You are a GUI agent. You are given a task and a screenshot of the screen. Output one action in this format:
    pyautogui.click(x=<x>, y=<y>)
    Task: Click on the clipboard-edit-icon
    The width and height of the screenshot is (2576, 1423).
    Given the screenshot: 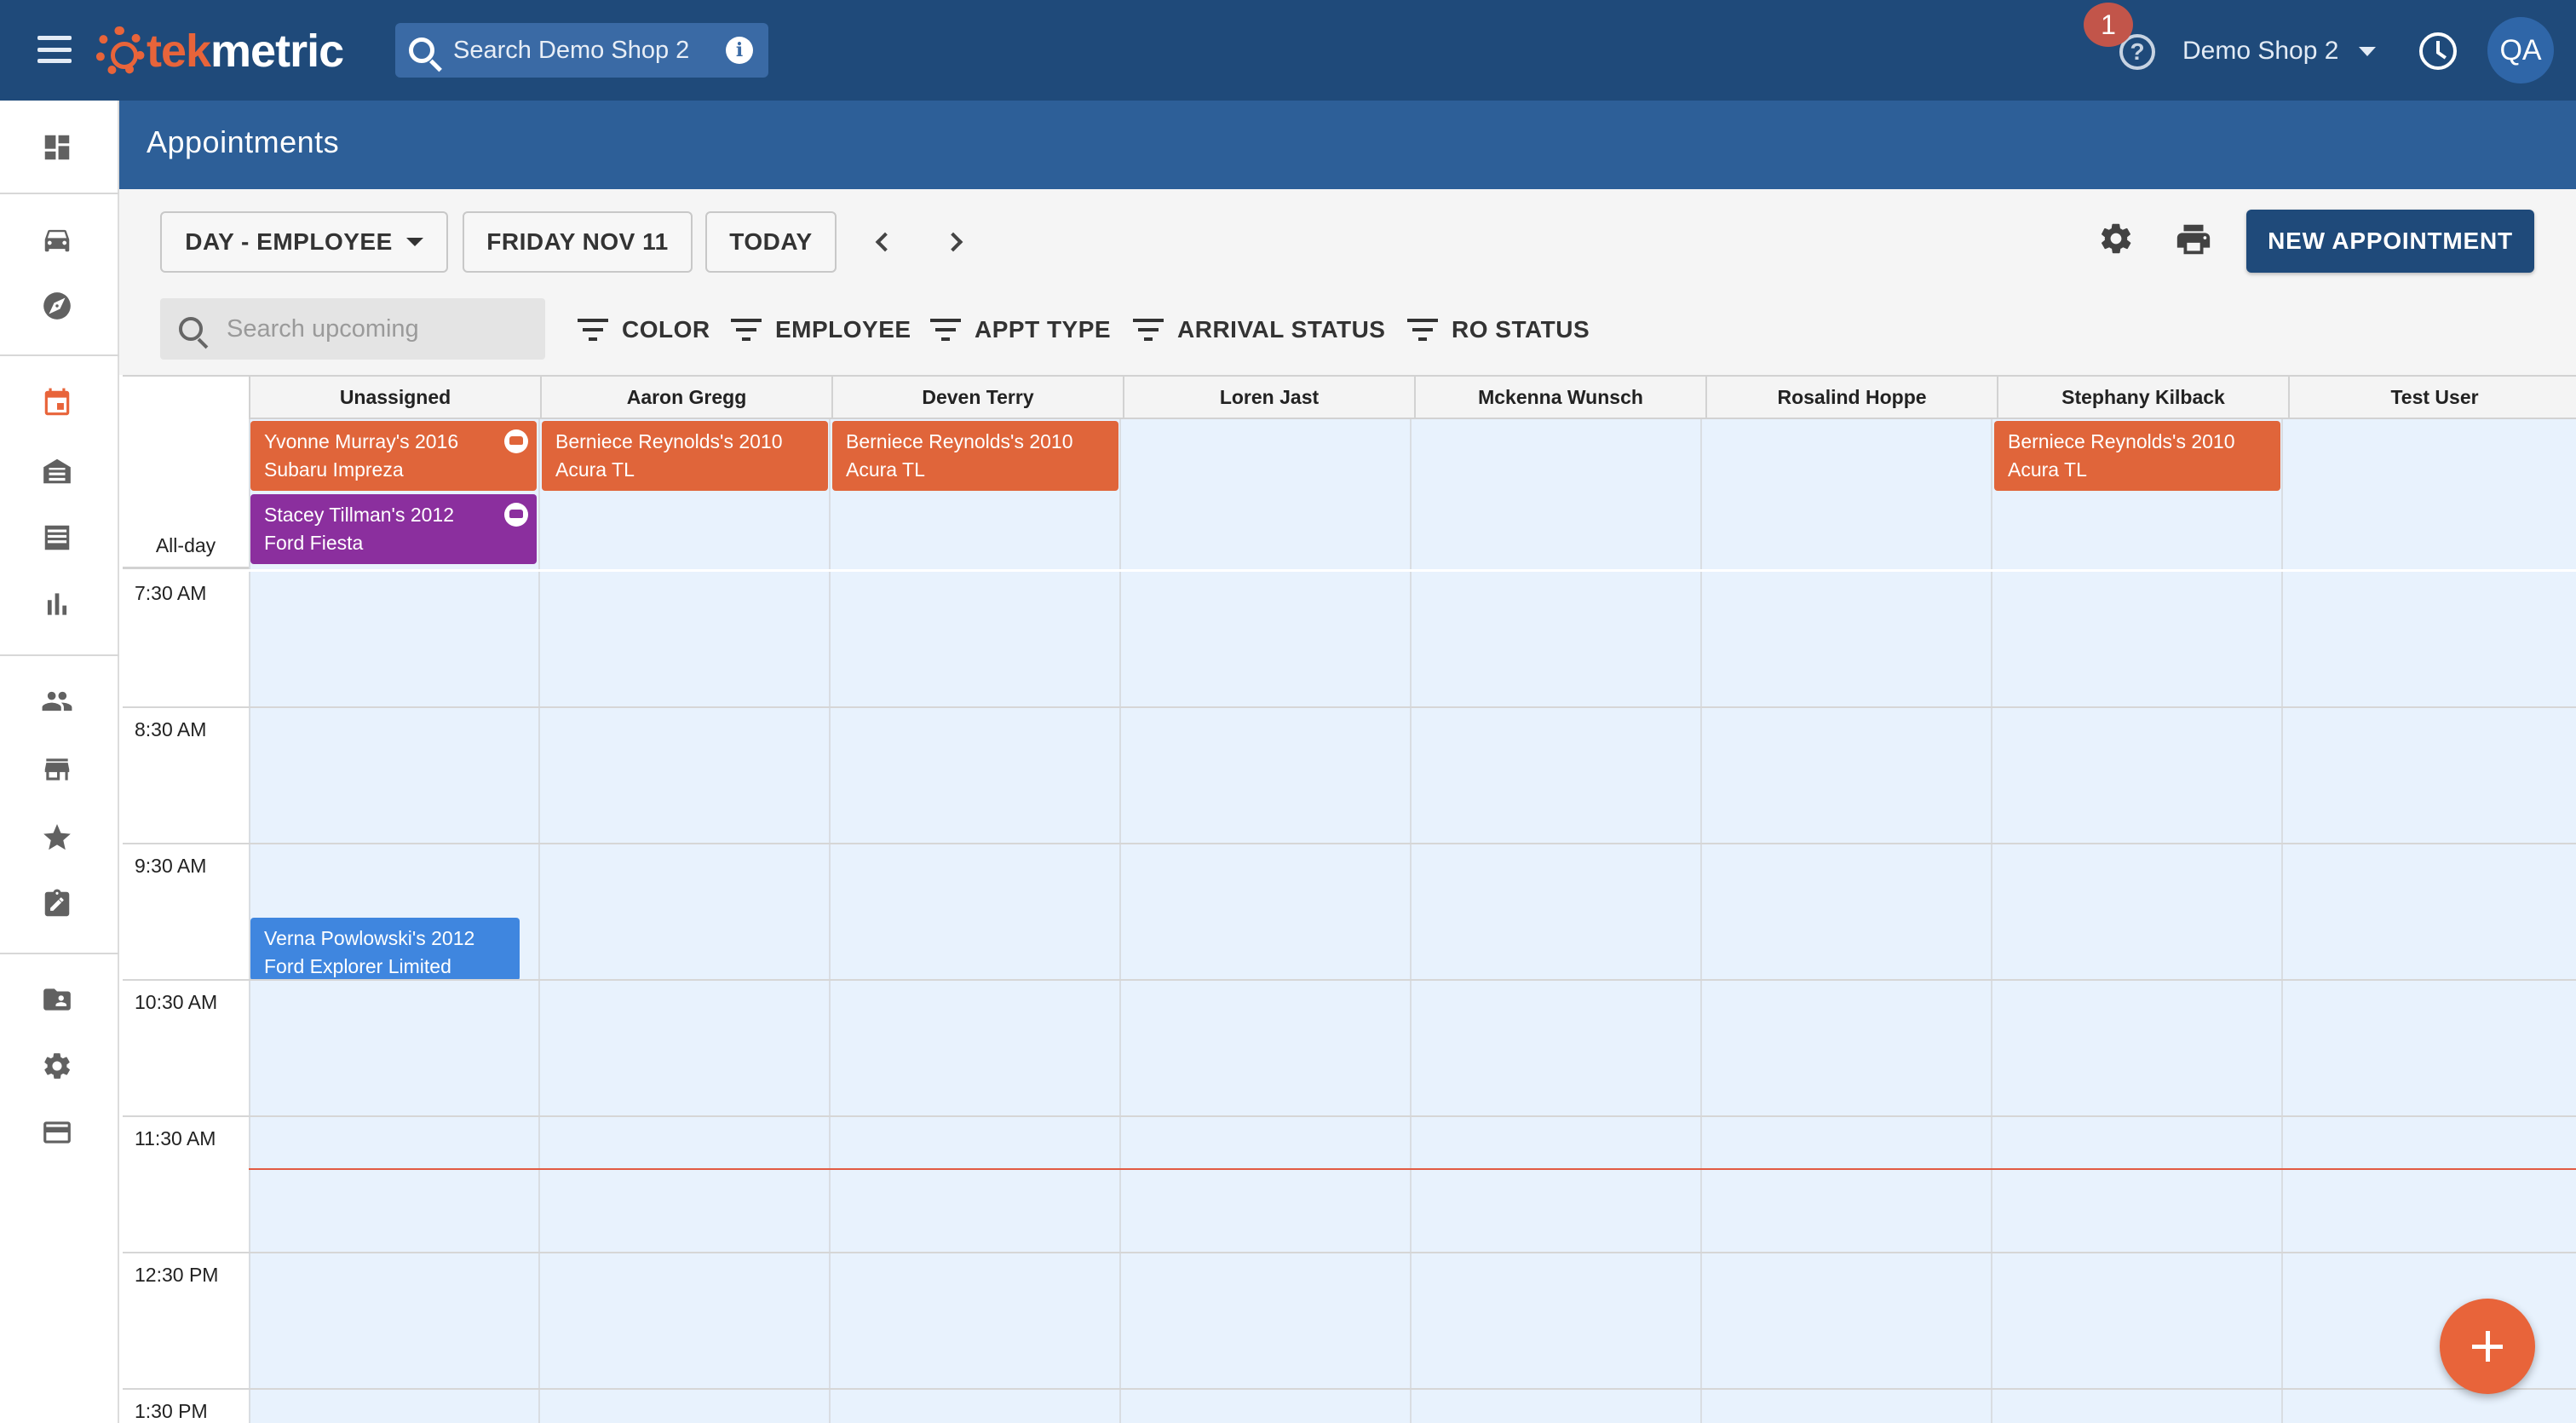 What is the action you would take?
    pyautogui.click(x=57, y=904)
    